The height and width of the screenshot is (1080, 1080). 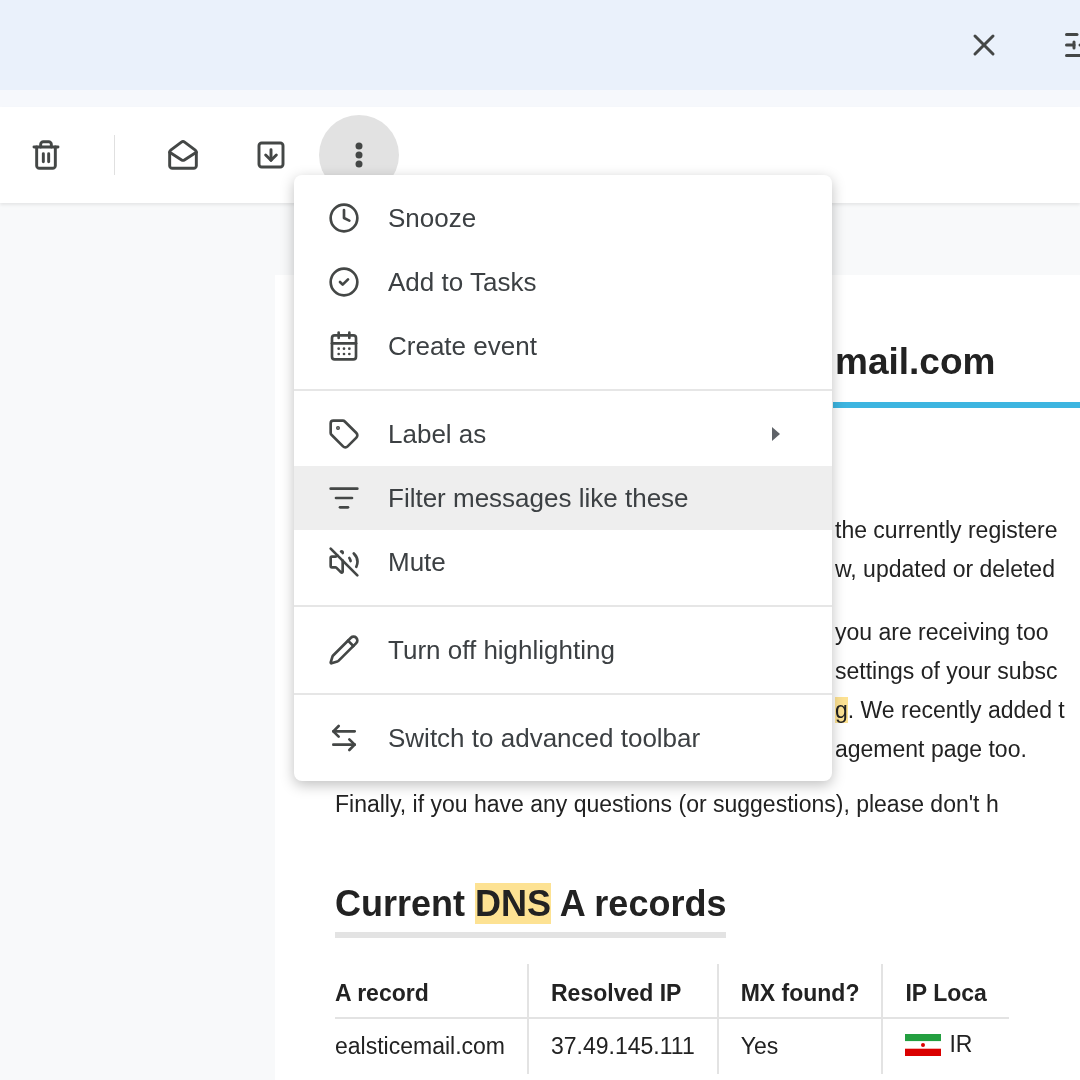 What do you see at coordinates (931, 749) in the screenshot?
I see `paragraph-line: agement page too.` at bounding box center [931, 749].